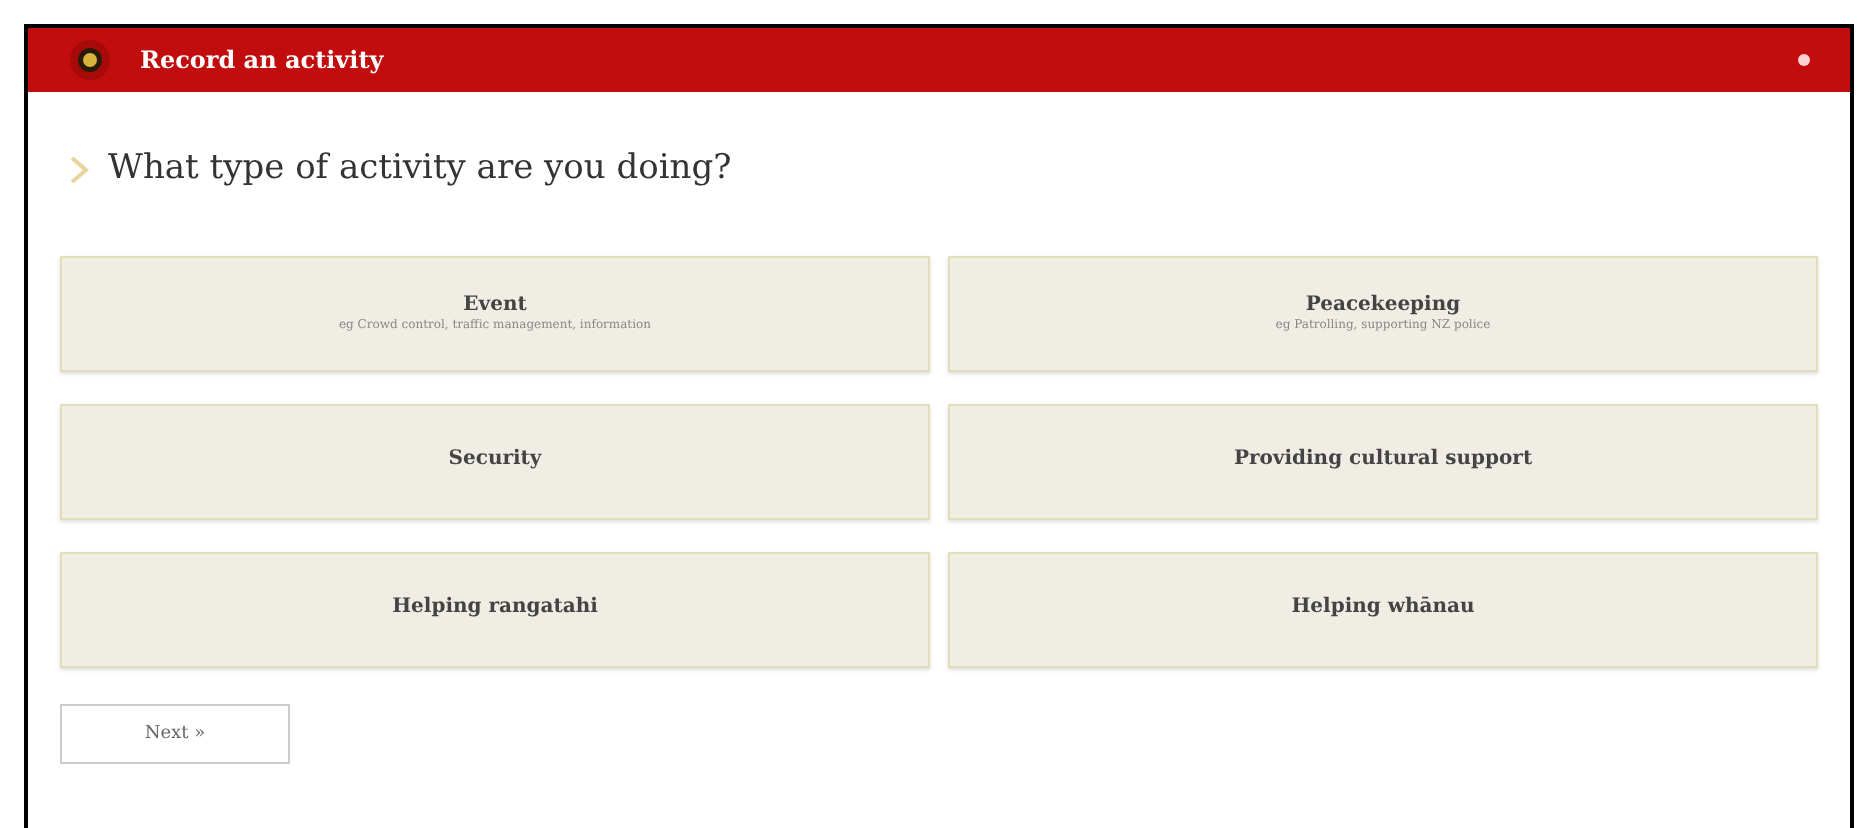  Describe the element at coordinates (1383, 461) in the screenshot. I see `activity-option: Providing cultural support` at that location.